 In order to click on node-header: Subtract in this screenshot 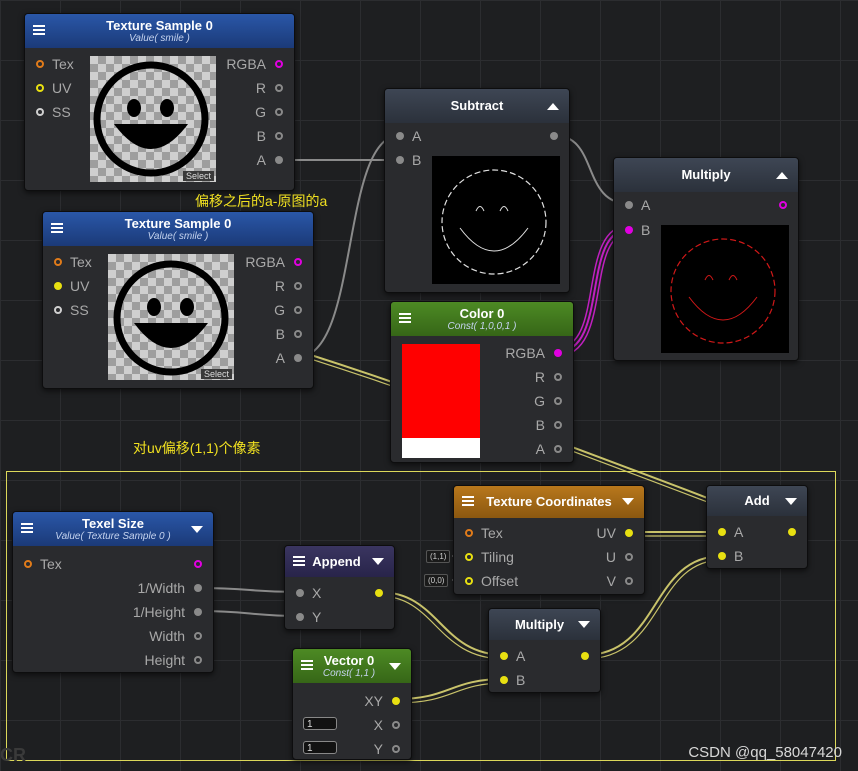, I will do `click(477, 106)`.